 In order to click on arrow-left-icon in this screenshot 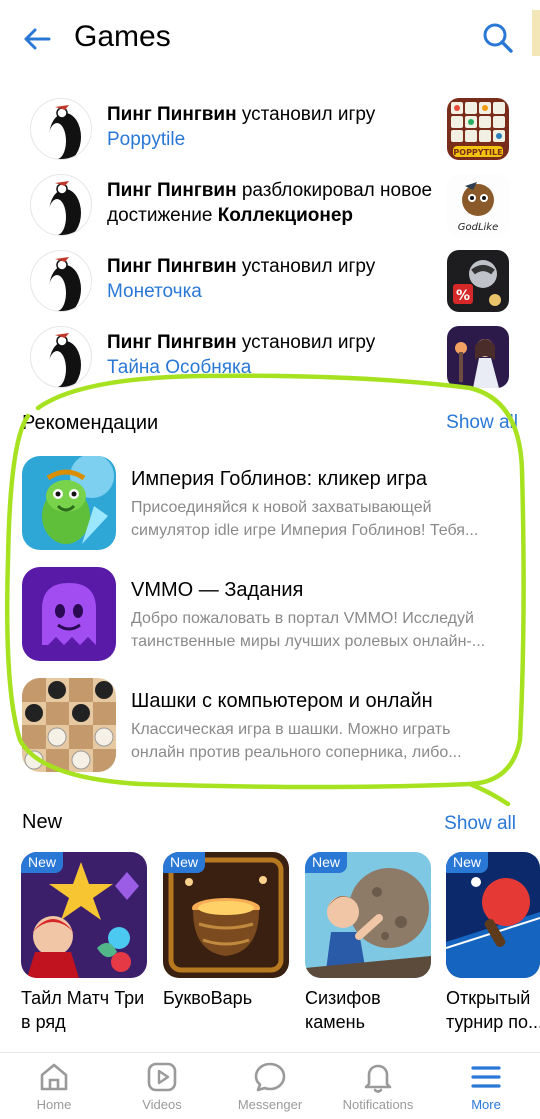, I will do `click(37, 39)`.